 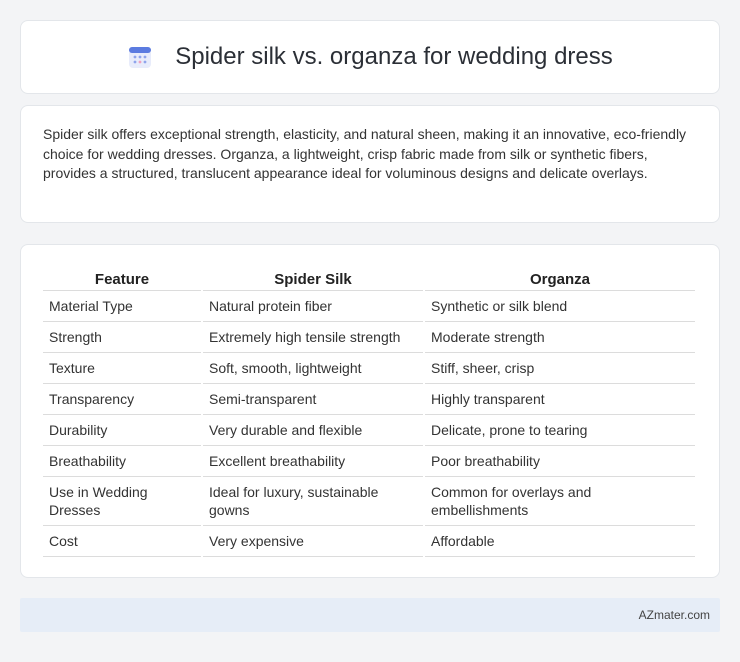 What do you see at coordinates (122, 541) in the screenshot?
I see `table-cell: Cost` at bounding box center [122, 541].